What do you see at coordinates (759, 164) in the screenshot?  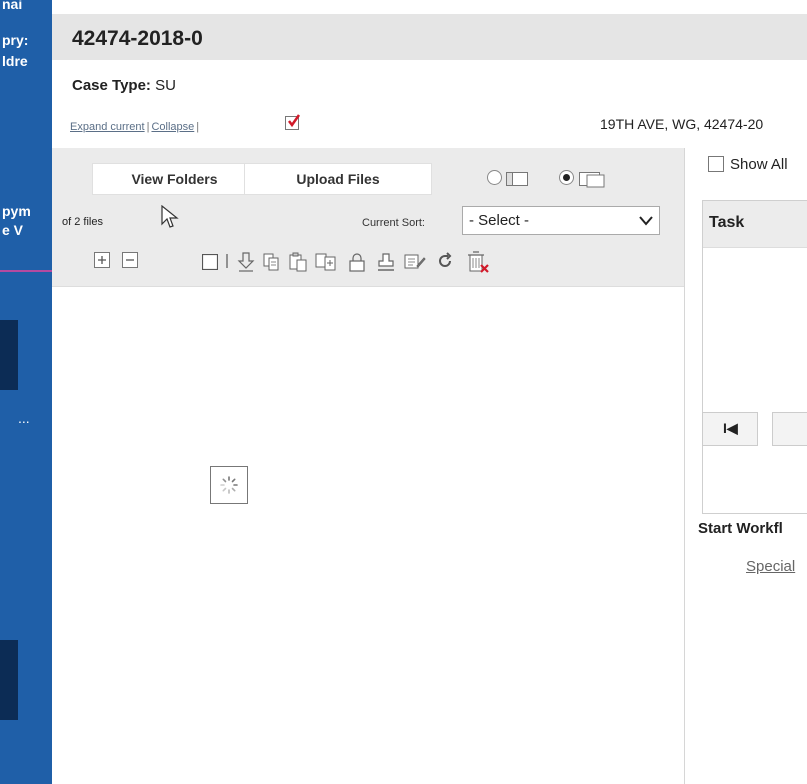 I see `show-all-label: Show All` at bounding box center [759, 164].